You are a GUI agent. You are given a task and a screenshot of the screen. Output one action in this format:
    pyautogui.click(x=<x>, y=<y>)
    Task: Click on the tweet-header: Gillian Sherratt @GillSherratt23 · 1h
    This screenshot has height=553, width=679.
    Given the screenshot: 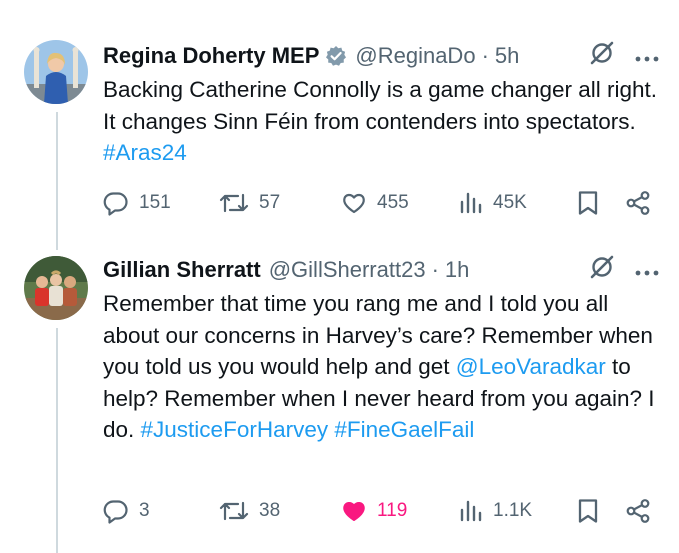 What is the action you would take?
    pyautogui.click(x=381, y=270)
    